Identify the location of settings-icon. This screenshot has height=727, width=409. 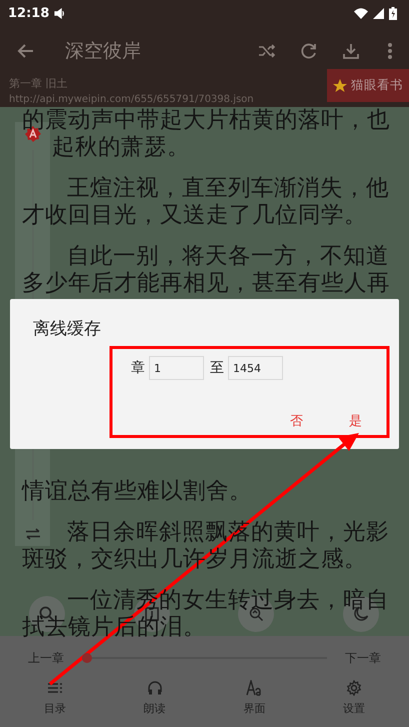
(354, 688).